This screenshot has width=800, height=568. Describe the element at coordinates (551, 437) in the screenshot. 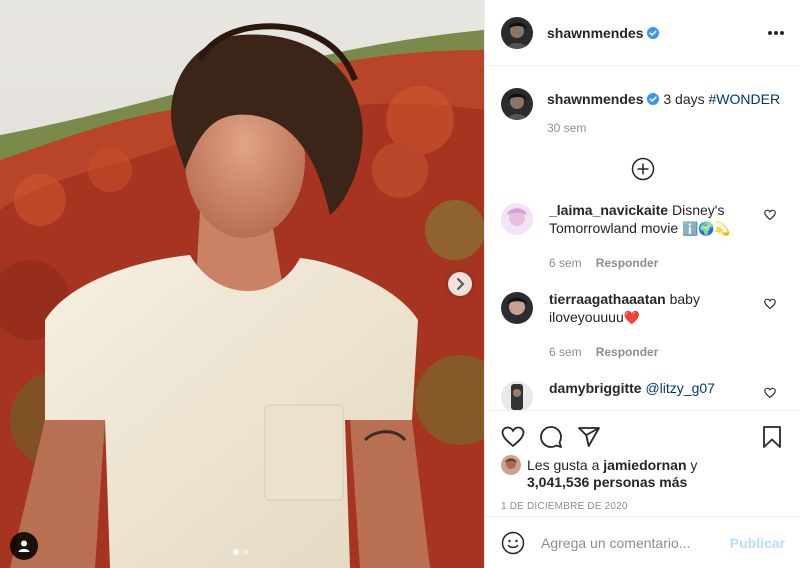

I see `comment-bubble-icon` at that location.